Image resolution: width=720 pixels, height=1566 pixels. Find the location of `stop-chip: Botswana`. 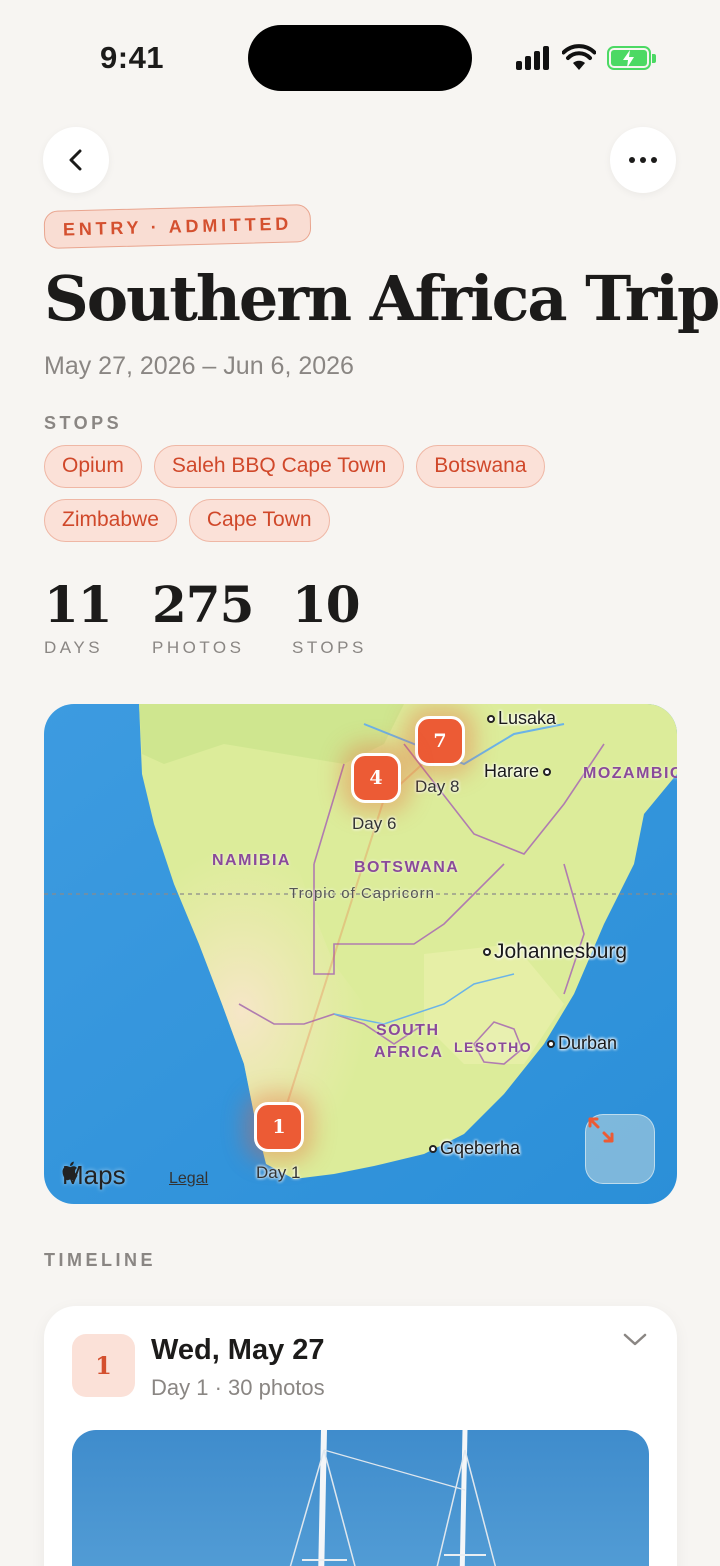

stop-chip: Botswana is located at coordinates (480, 466).